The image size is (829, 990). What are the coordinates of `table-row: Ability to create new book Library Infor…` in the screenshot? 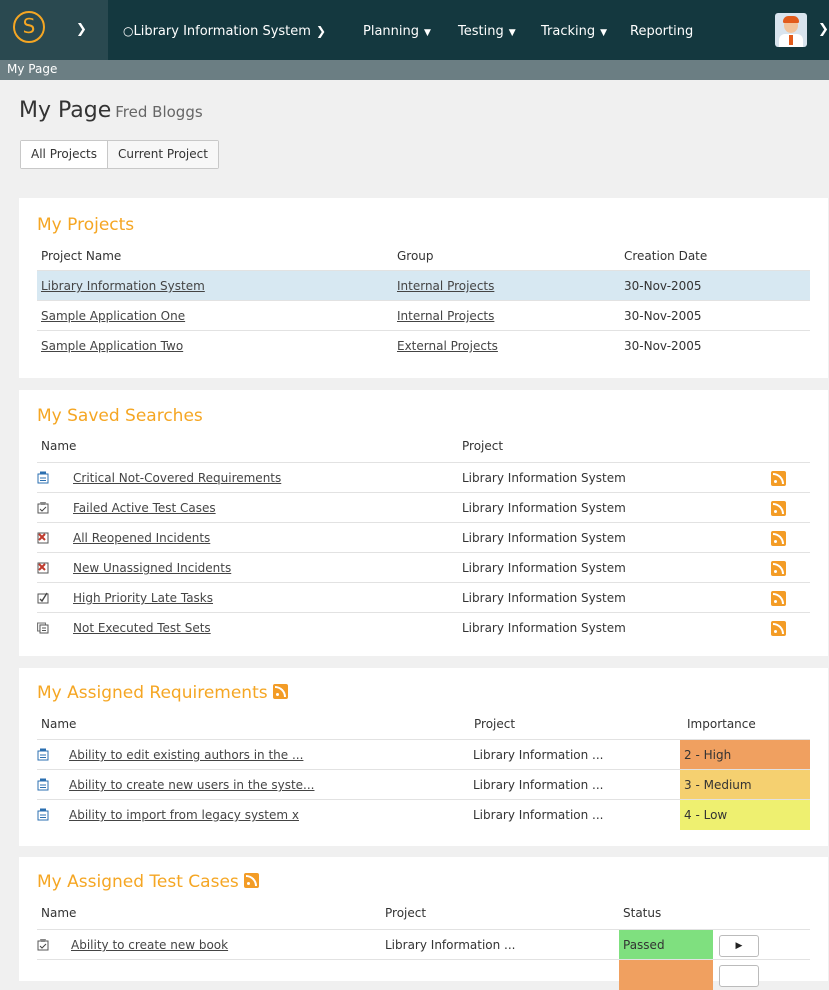 It's located at (423, 944).